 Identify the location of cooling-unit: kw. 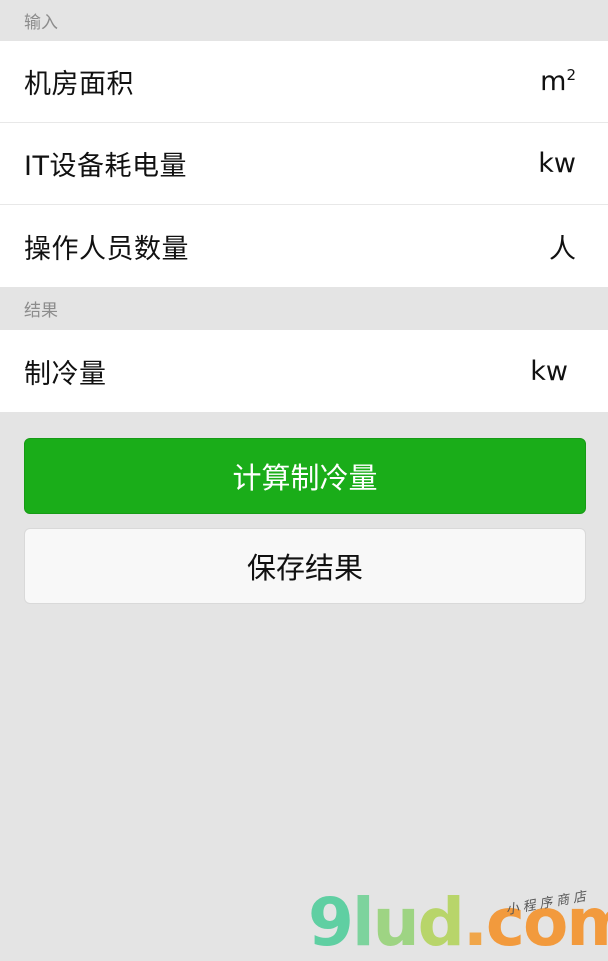
(549, 371).